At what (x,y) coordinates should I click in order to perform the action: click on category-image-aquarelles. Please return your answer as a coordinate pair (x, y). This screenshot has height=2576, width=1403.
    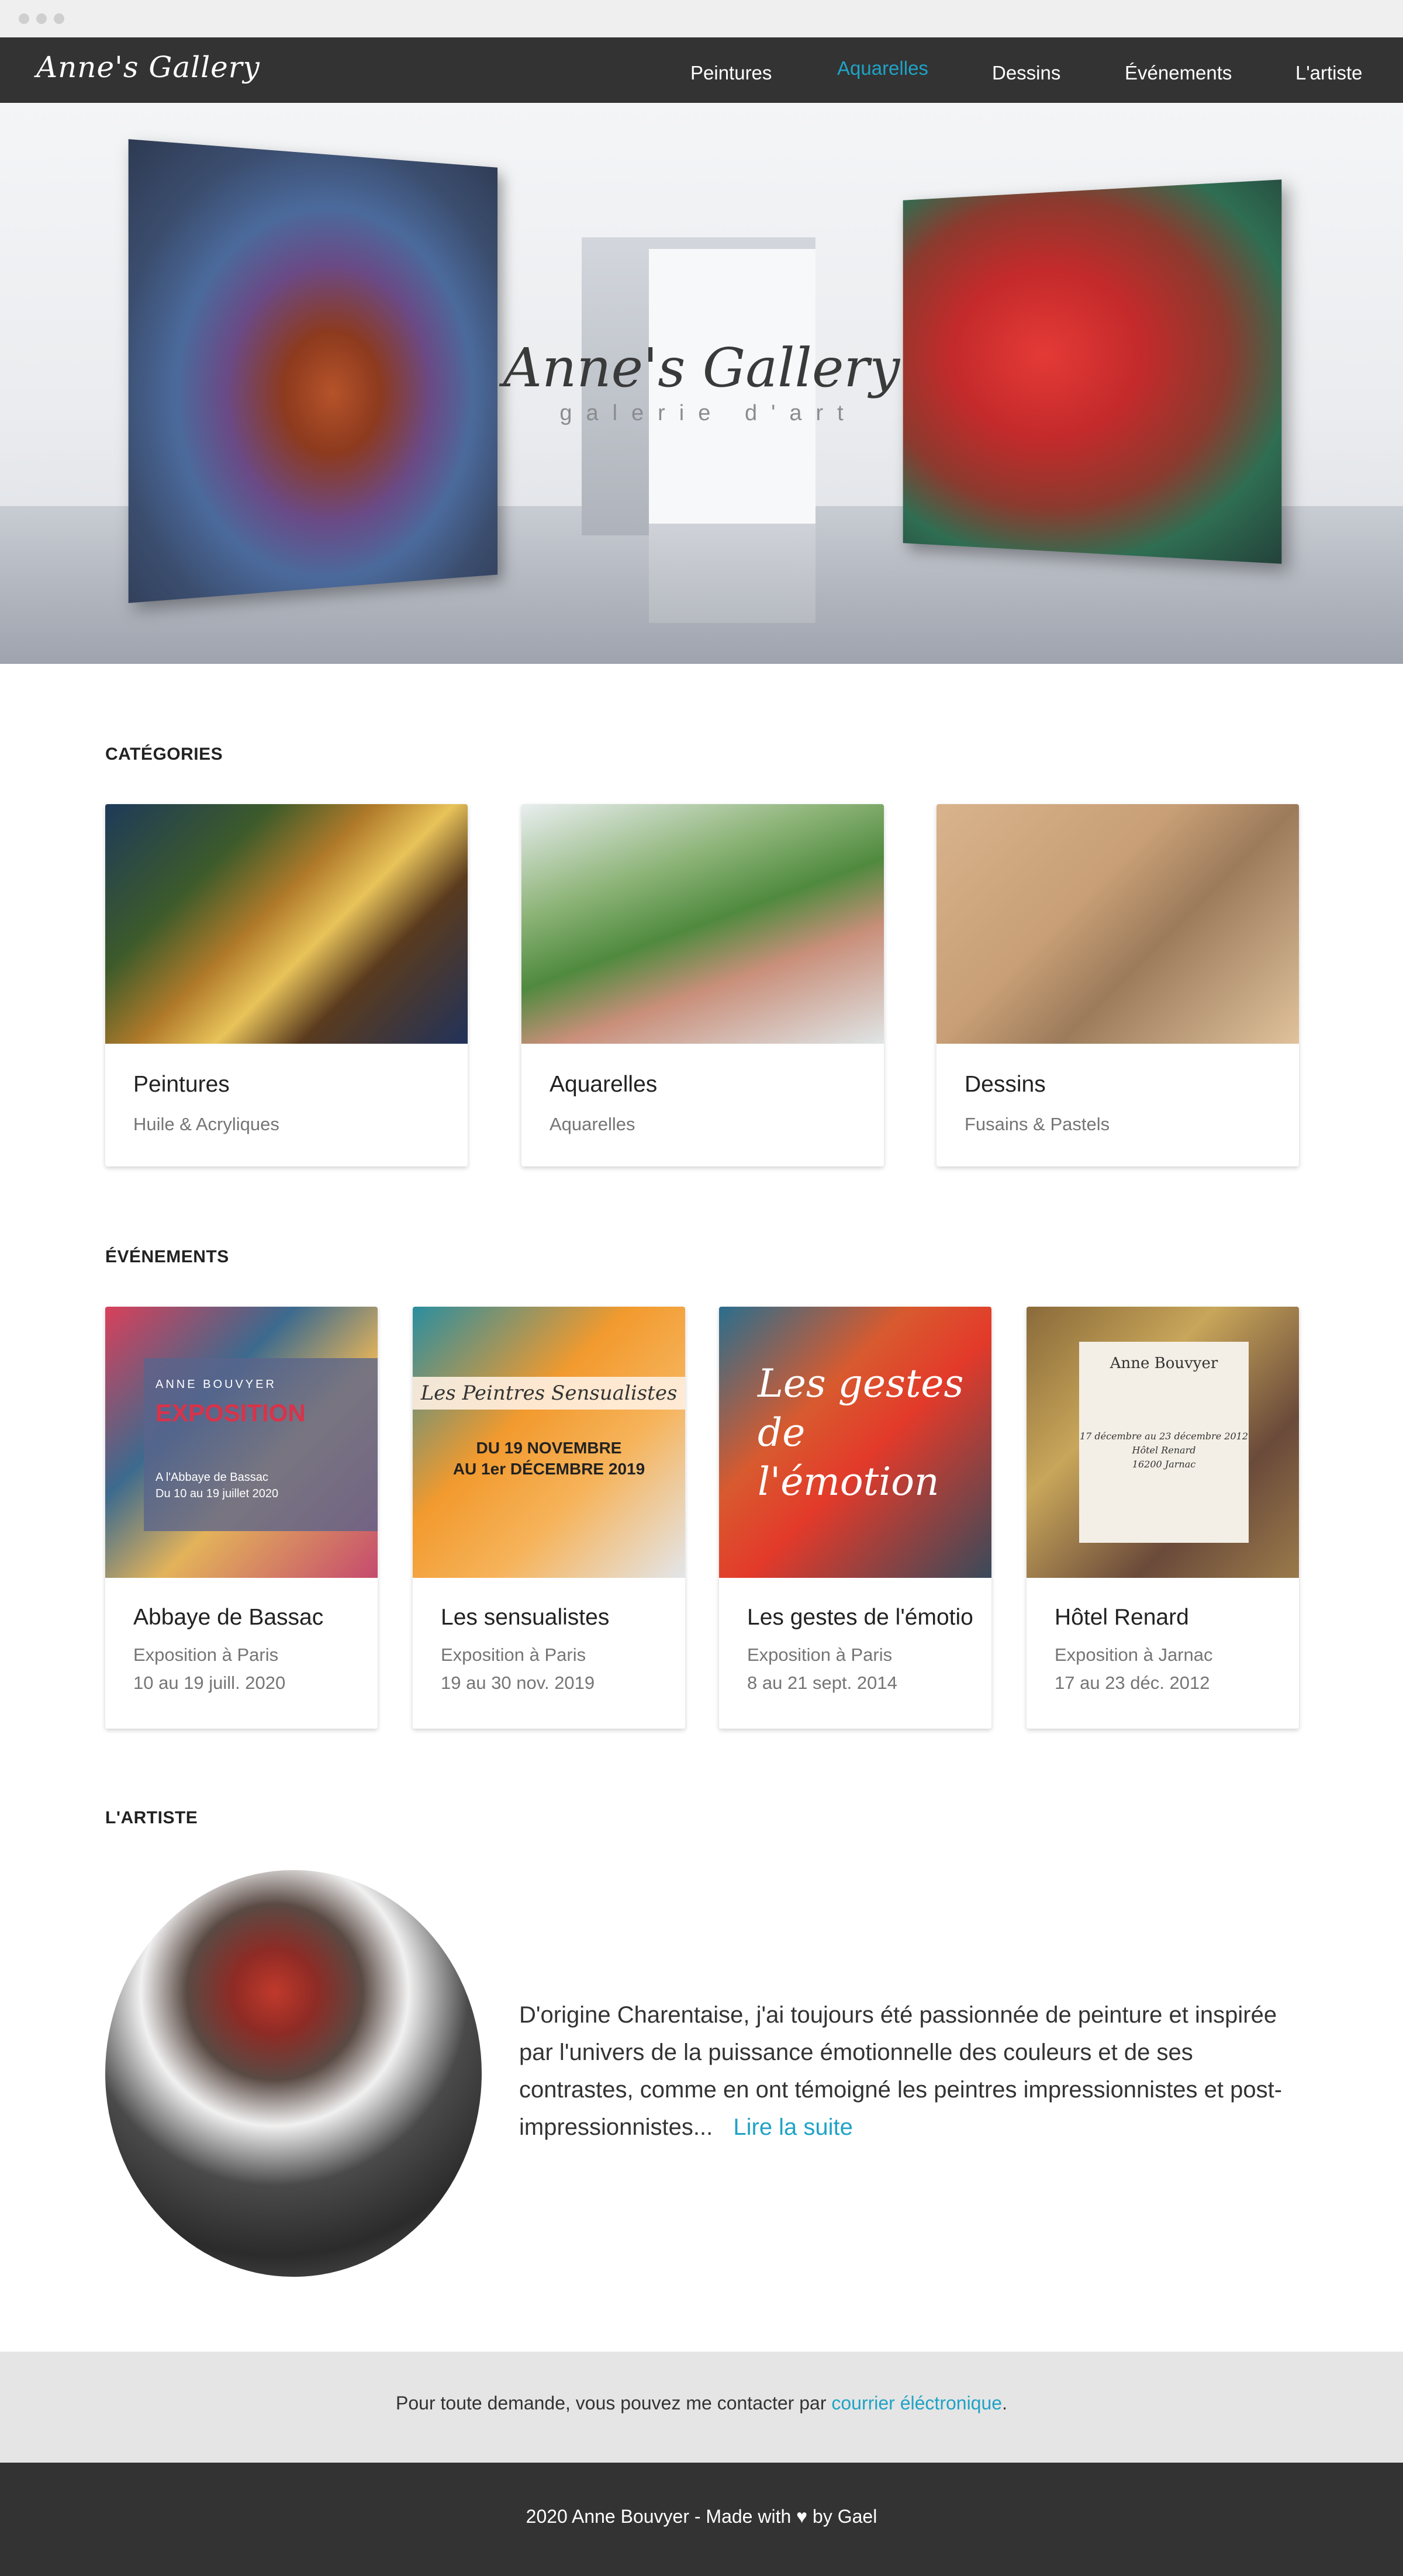
    Looking at the image, I should click on (702, 924).